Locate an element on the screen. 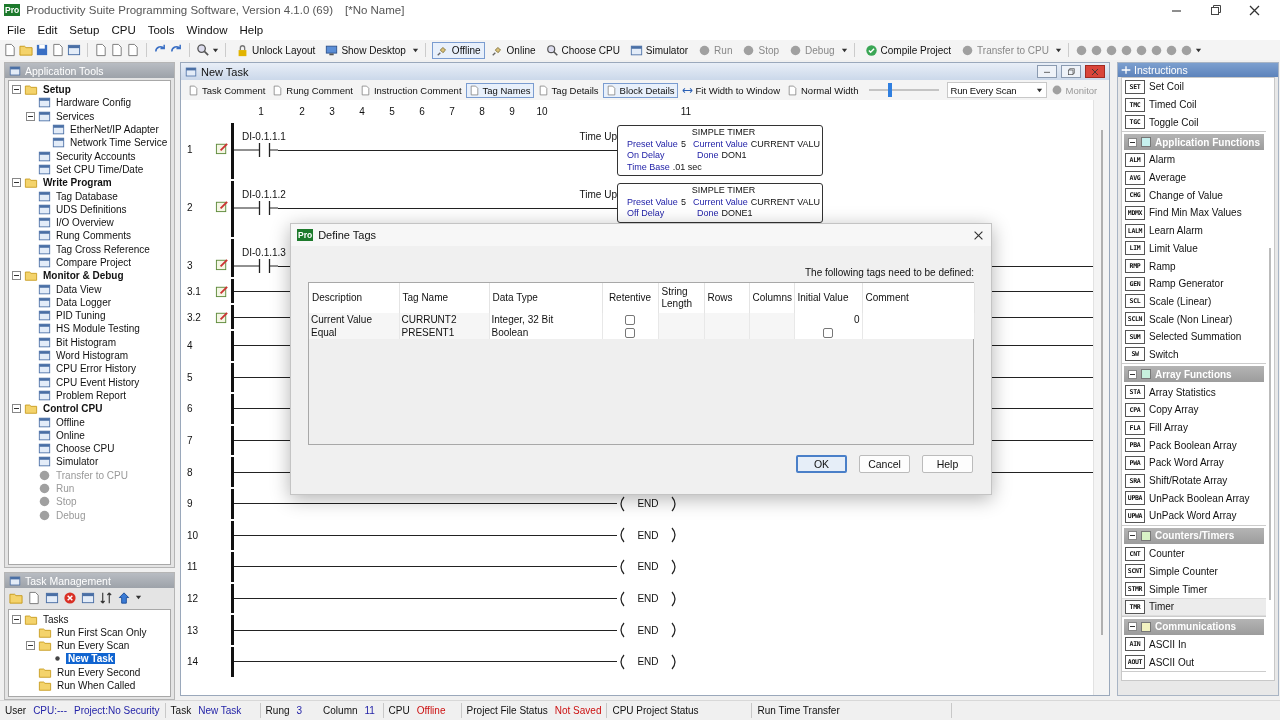 This screenshot has width=1280, height=720. tree-item: Setup is located at coordinates (57, 90).